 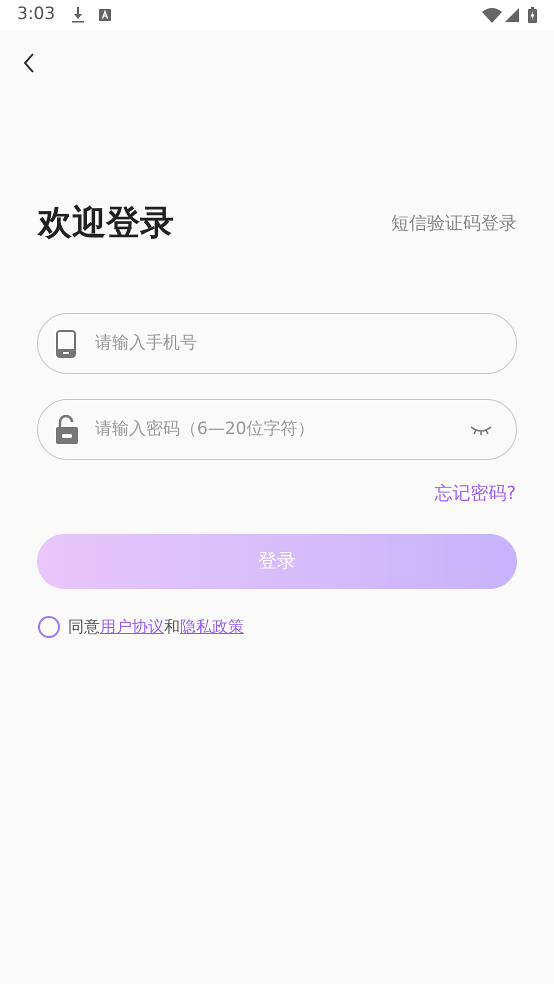 I want to click on agreement-checkbox, so click(x=49, y=627).